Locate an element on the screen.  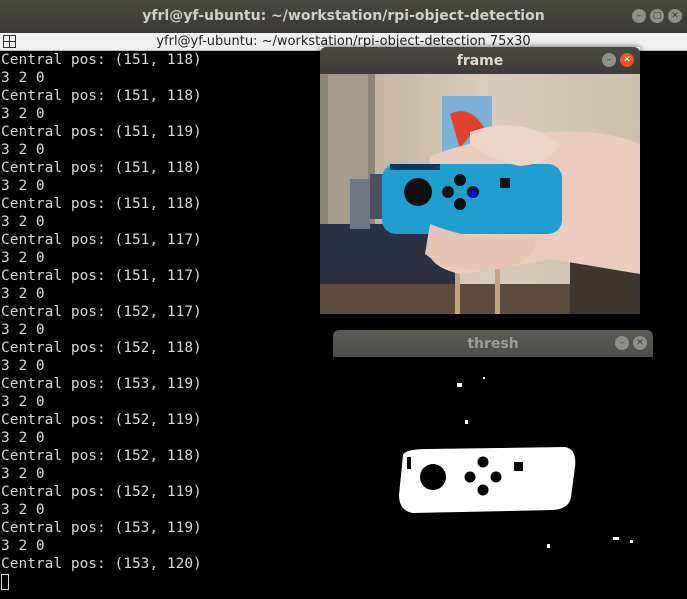
terminal-line: Central pos: (151, 119) is located at coordinates (101, 132).